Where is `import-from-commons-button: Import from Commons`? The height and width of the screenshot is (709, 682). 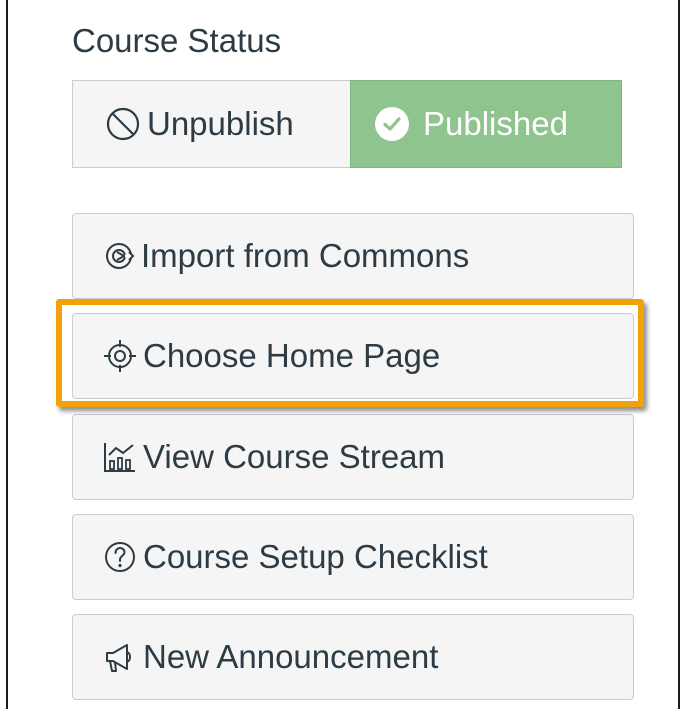 import-from-commons-button: Import from Commons is located at coordinates (353, 256).